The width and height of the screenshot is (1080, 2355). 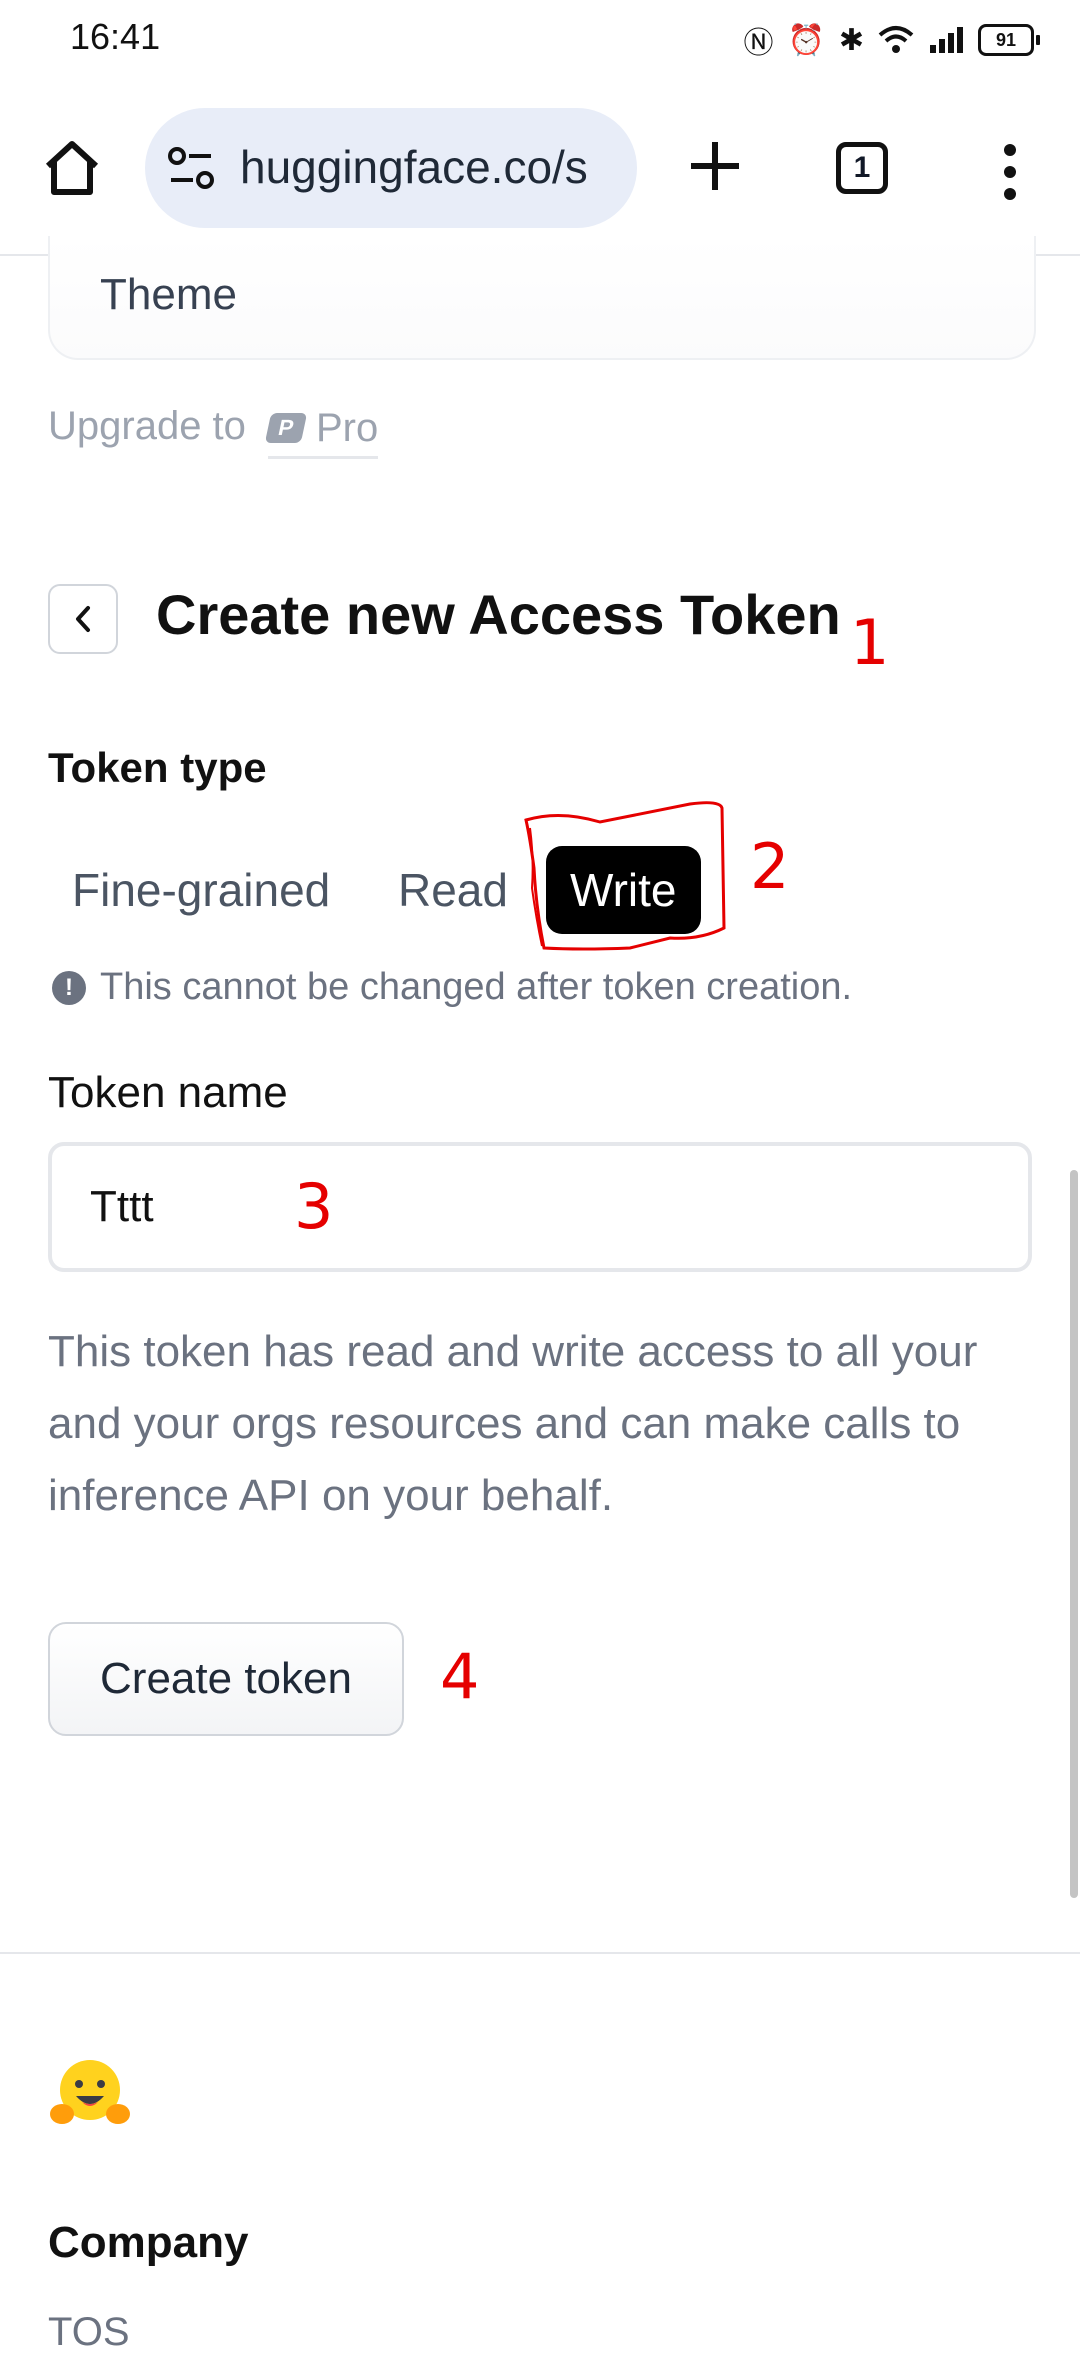 I want to click on battery-level: 91, so click(x=1006, y=40).